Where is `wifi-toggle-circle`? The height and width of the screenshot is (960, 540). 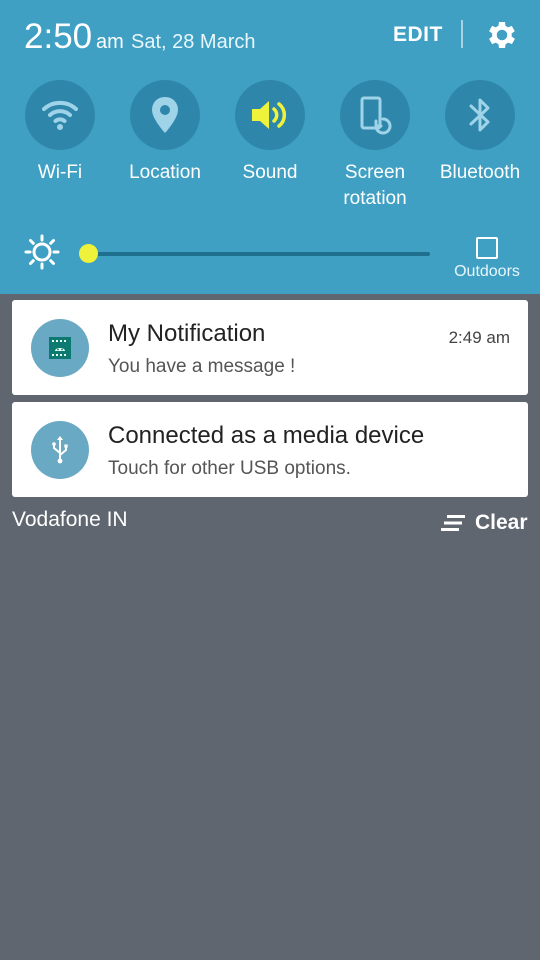
wifi-toggle-circle is located at coordinates (60, 115).